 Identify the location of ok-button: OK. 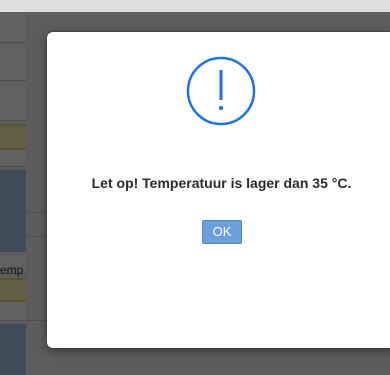
(222, 232).